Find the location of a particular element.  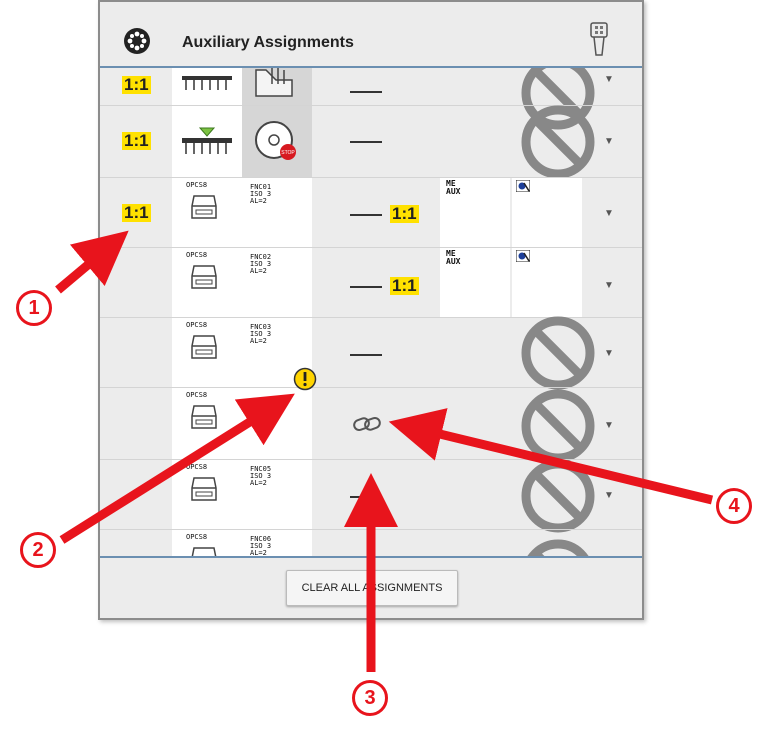

callout-marker-3: 3 is located at coordinates (370, 698).